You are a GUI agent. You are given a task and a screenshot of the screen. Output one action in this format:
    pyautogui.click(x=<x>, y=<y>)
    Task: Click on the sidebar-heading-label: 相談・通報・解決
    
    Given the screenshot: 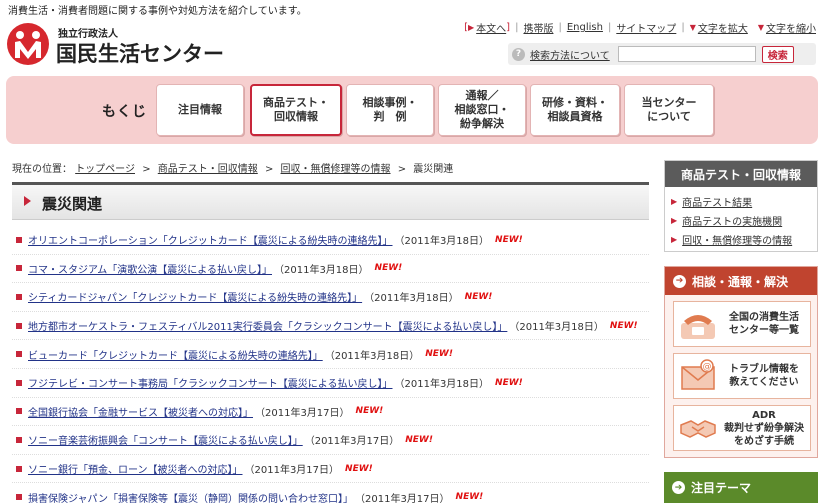 What is the action you would take?
    pyautogui.click(x=740, y=281)
    